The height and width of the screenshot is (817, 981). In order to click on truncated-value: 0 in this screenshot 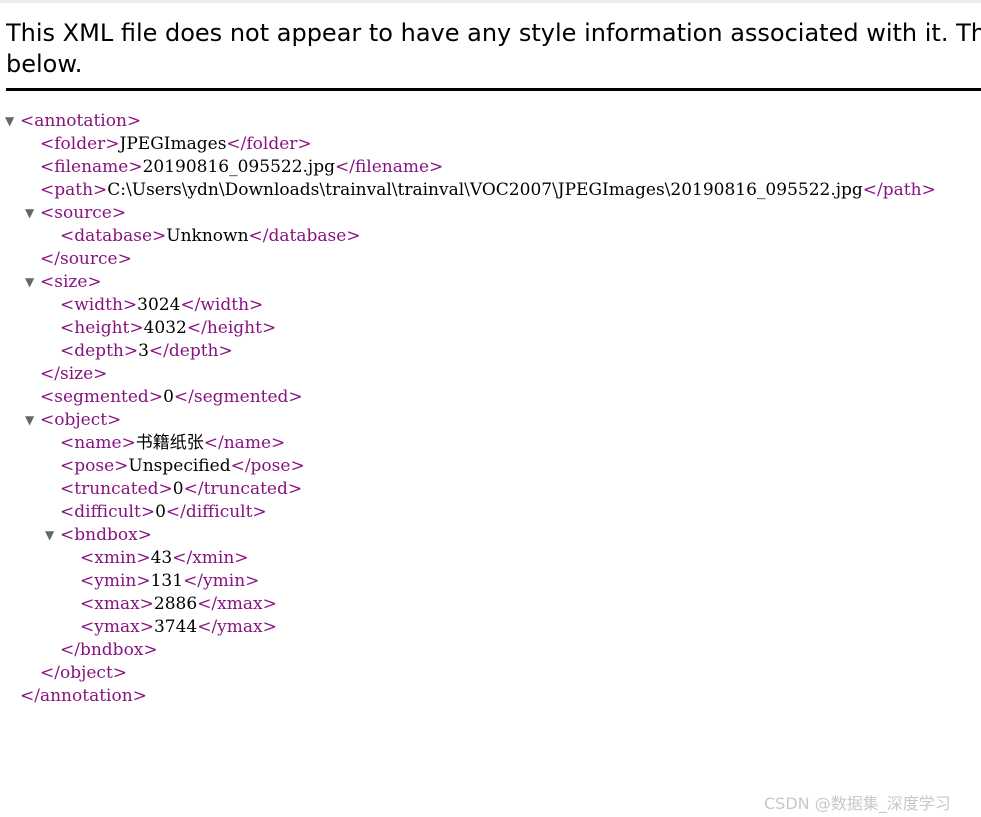, I will do `click(178, 489)`.